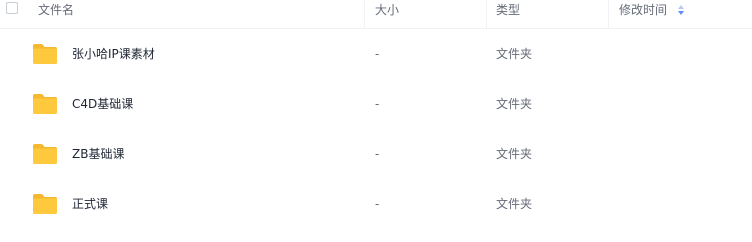  I want to click on file-name: C4D基础课, so click(102, 104).